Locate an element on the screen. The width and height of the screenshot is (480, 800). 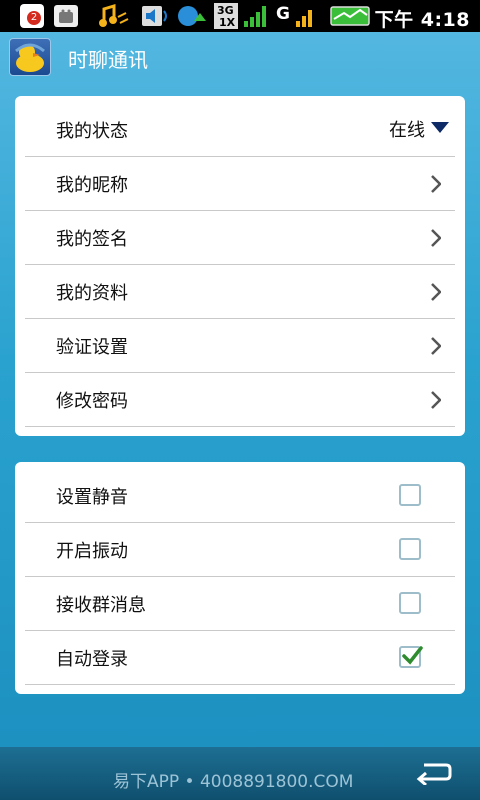
checkmark-icon is located at coordinates (412, 655).